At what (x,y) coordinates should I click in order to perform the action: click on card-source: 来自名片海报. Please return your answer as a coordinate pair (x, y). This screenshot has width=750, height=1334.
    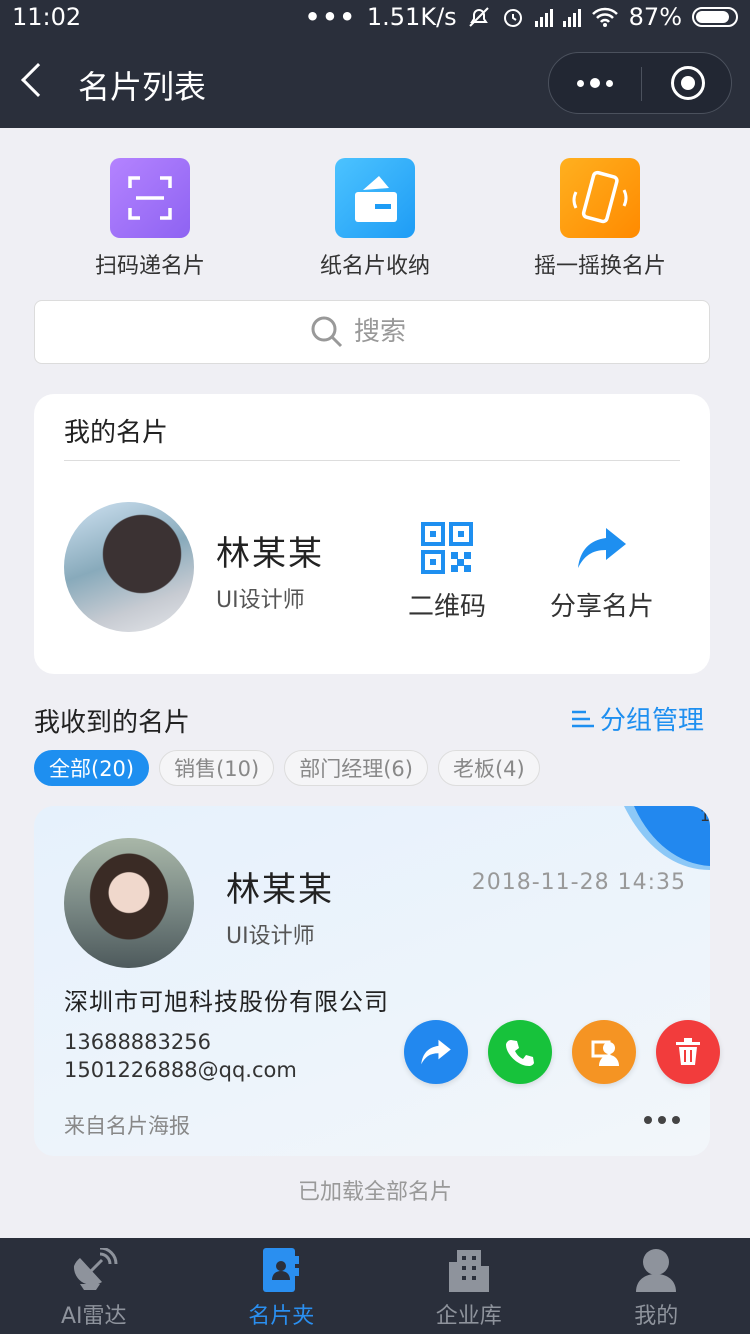
    Looking at the image, I should click on (127, 1126).